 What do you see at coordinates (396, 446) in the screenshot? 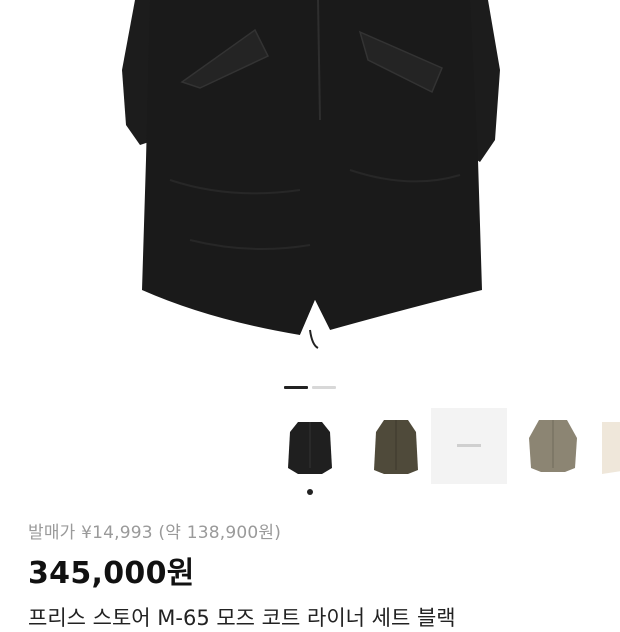
I see `thumb-olive-coat` at bounding box center [396, 446].